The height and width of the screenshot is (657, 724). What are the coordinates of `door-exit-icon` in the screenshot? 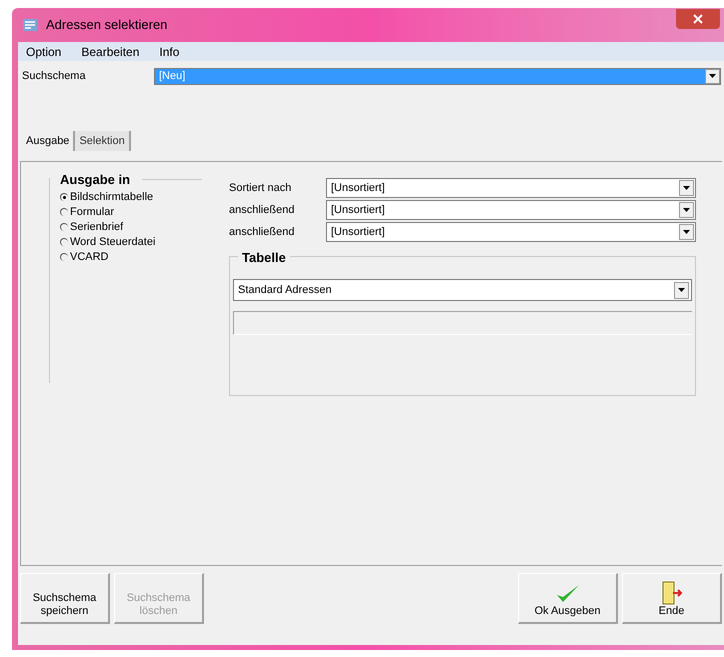 It's located at (672, 593).